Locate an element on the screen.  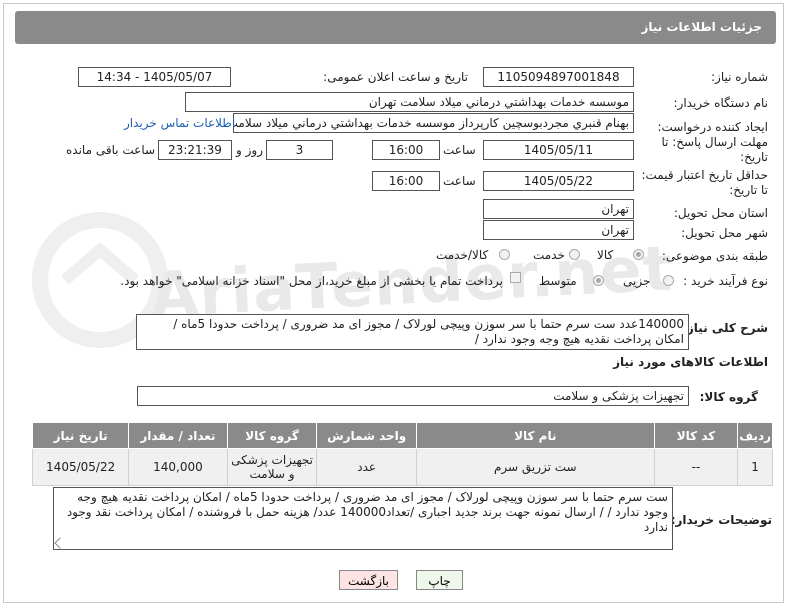
price-validity-time: 16:00 is located at coordinates (406, 181).